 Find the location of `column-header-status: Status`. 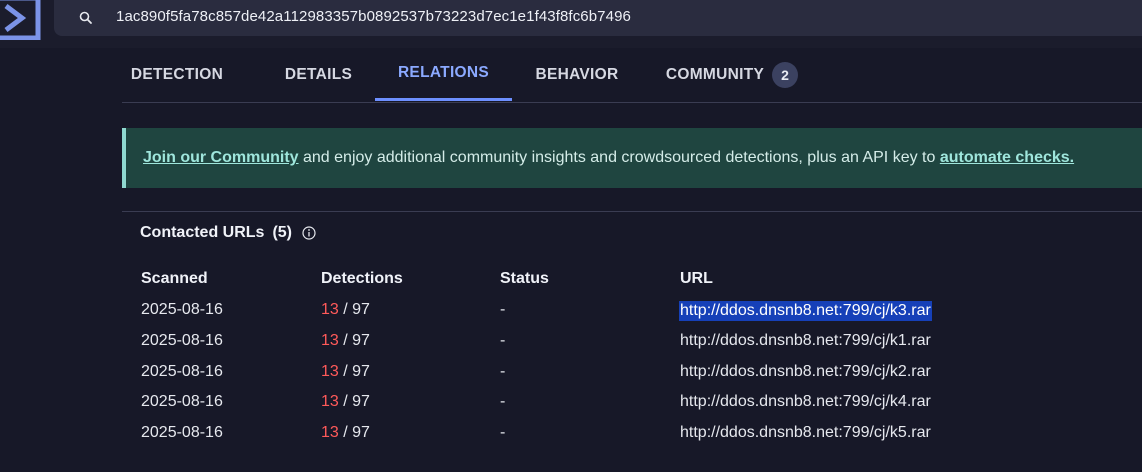

column-header-status: Status is located at coordinates (524, 279).